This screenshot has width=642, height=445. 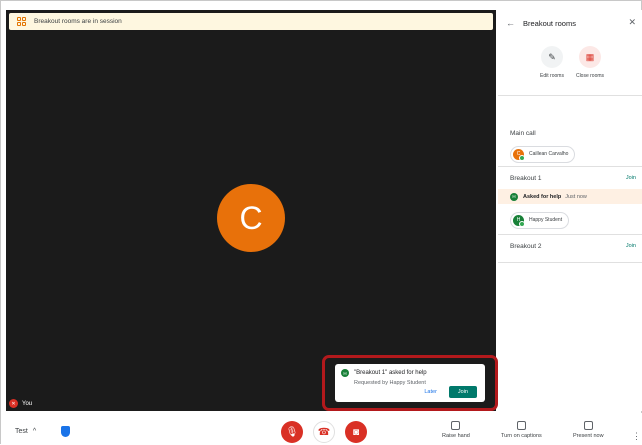 I want to click on pencil-icon: ✎, so click(x=552, y=57).